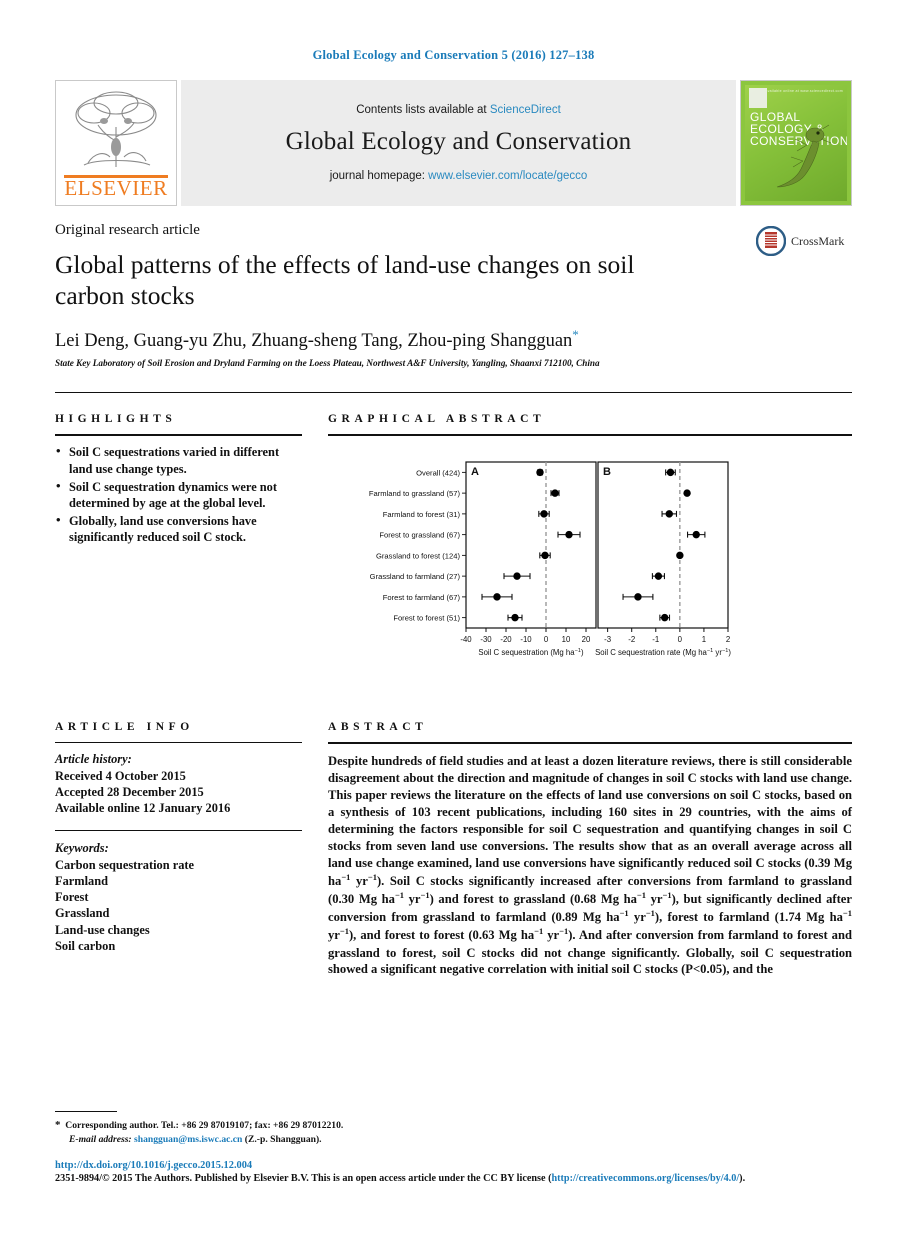  Describe the element at coordinates (129, 791) in the screenshot. I see `history-accepted: Accepted 28 December 2015` at that location.